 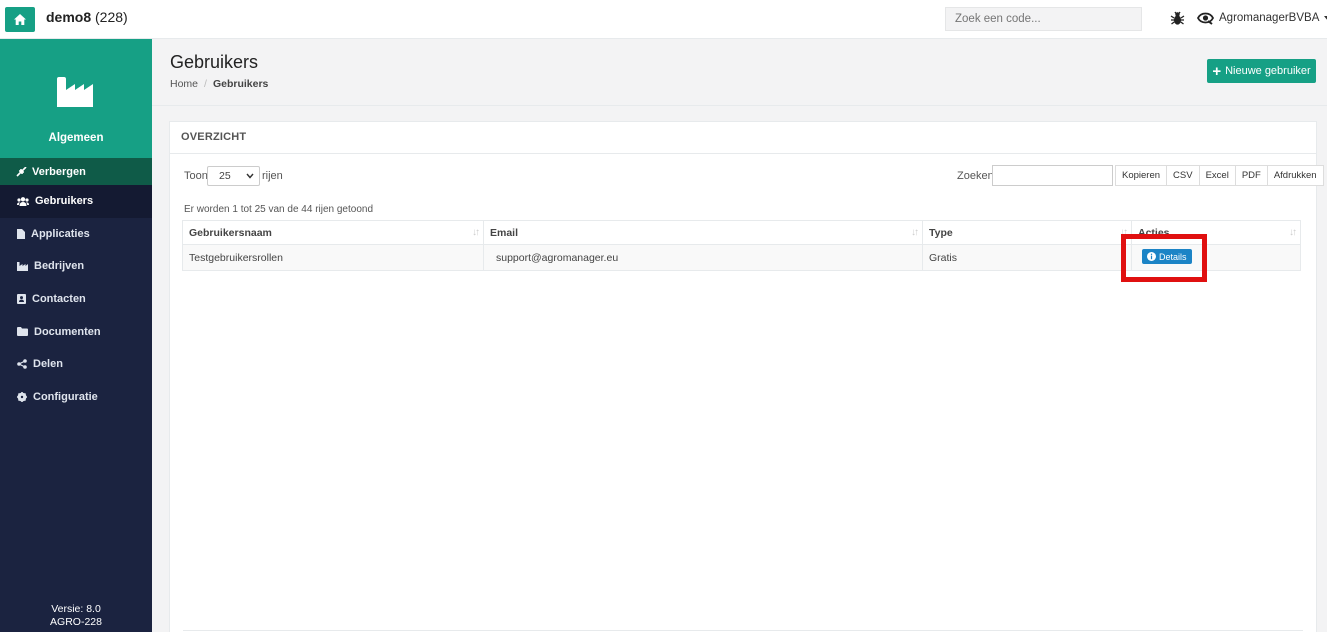 I want to click on sidebar-item-label: Gebruikers, so click(x=64, y=201).